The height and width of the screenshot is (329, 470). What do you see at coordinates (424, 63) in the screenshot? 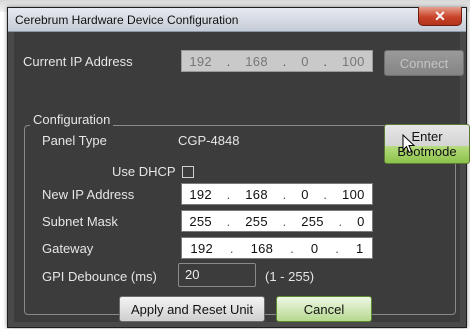
I see `connect-button: Connect` at bounding box center [424, 63].